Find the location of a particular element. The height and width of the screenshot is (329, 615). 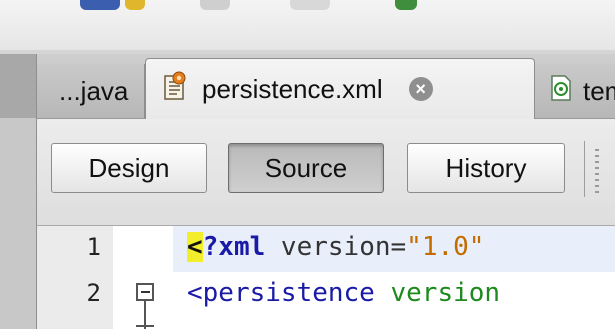

code-line: <?xml version="1.0" is located at coordinates (335, 247).